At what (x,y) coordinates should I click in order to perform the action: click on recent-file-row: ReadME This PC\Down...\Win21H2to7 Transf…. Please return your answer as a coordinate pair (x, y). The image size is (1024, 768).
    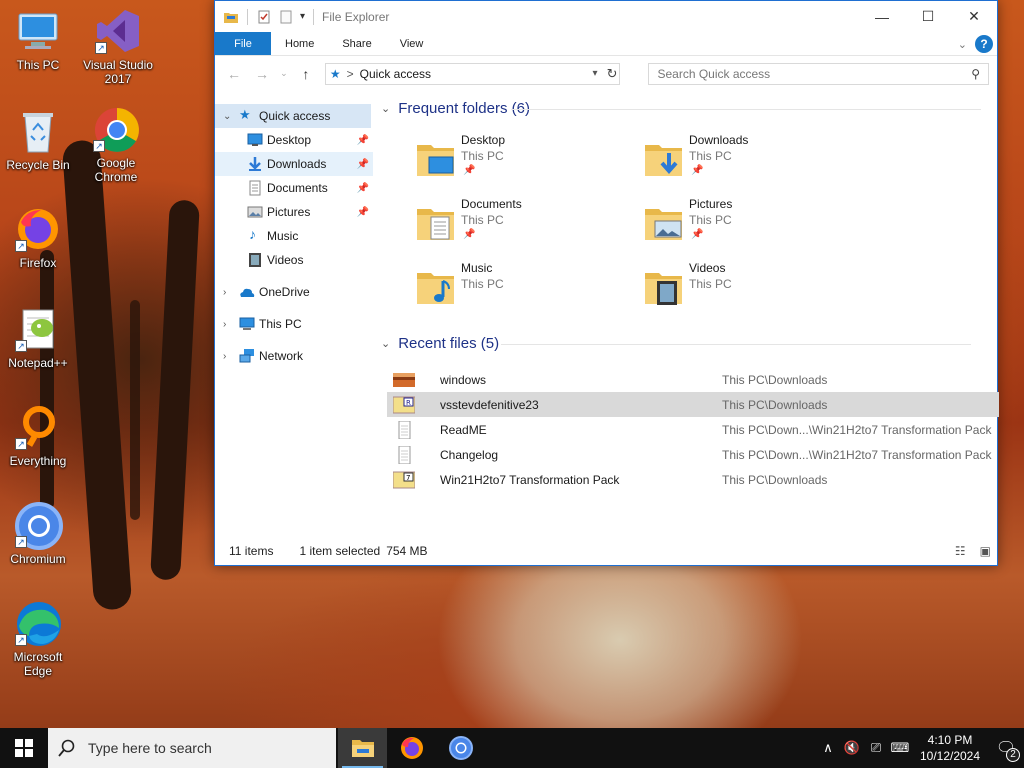
    Looking at the image, I should click on (693, 429).